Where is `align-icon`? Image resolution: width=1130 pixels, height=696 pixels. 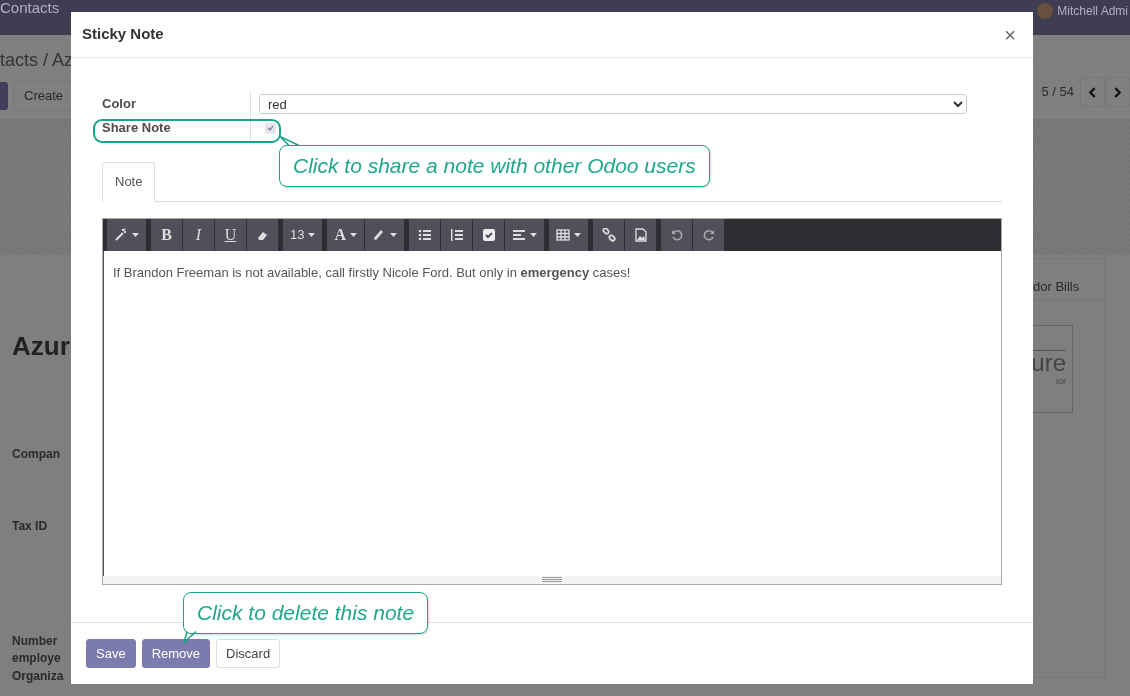
align-icon is located at coordinates (519, 234).